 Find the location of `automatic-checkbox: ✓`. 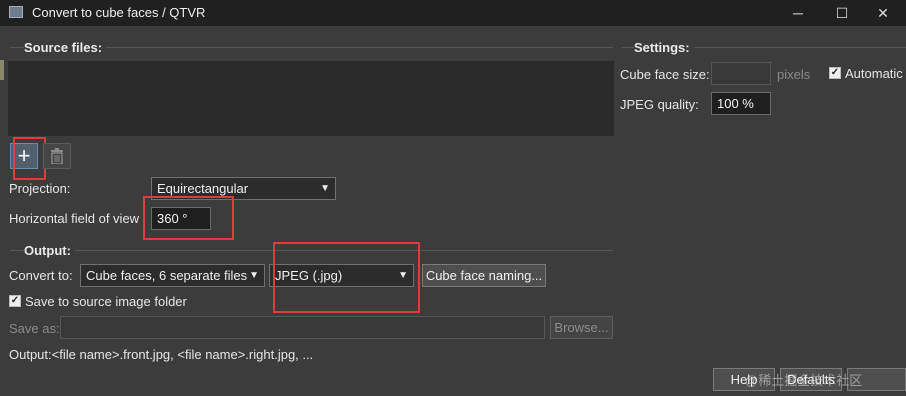

automatic-checkbox: ✓ is located at coordinates (835, 73).